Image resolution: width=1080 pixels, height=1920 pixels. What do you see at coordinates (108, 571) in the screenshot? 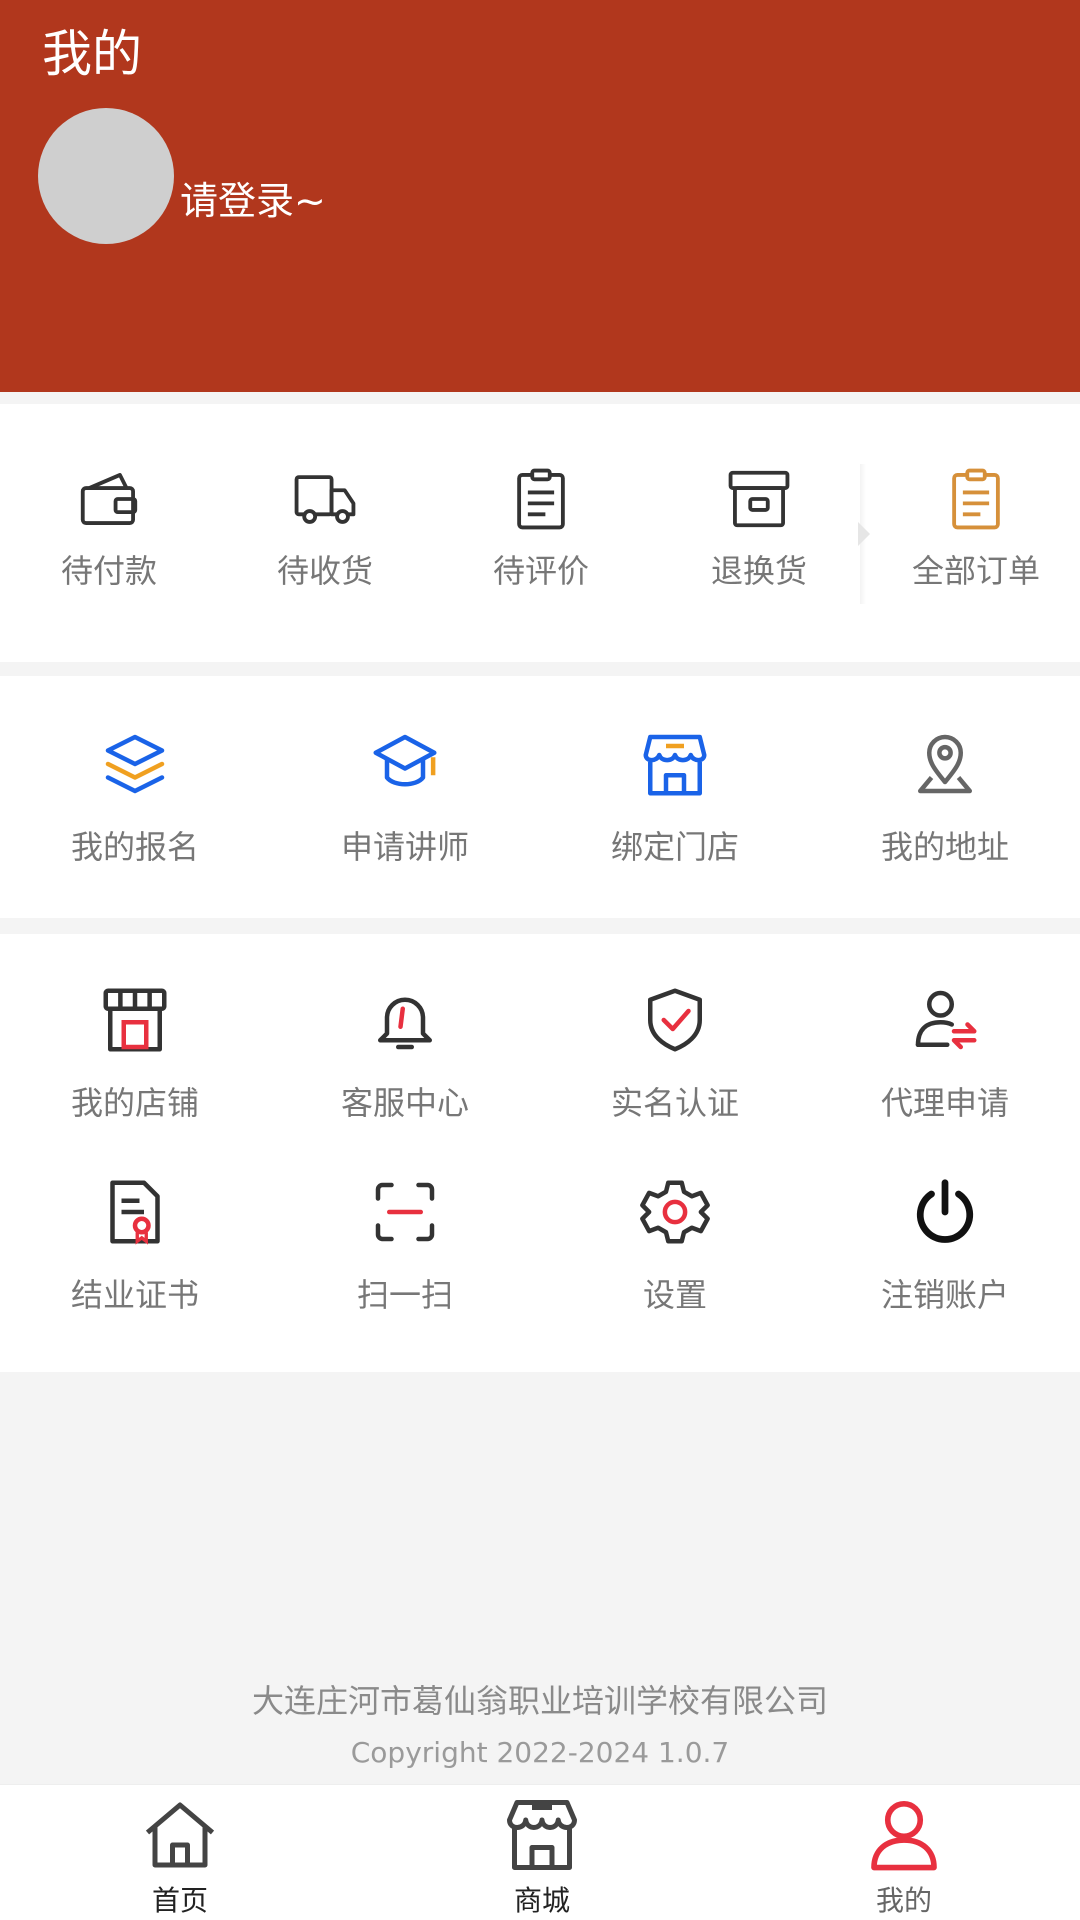
I see `order-label: 待付款` at bounding box center [108, 571].